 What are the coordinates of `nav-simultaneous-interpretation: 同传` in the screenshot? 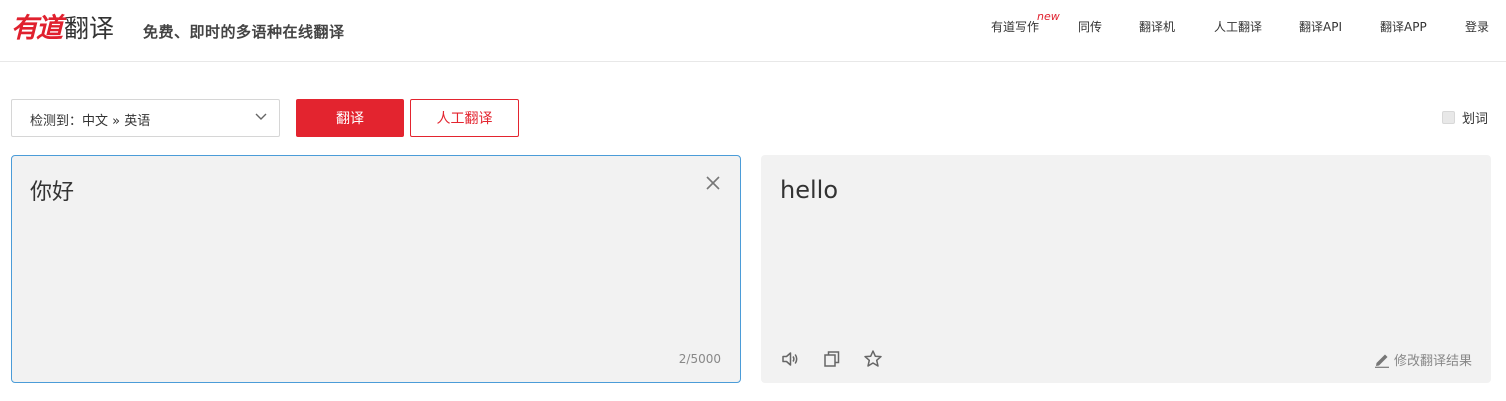 It's located at (1090, 26).